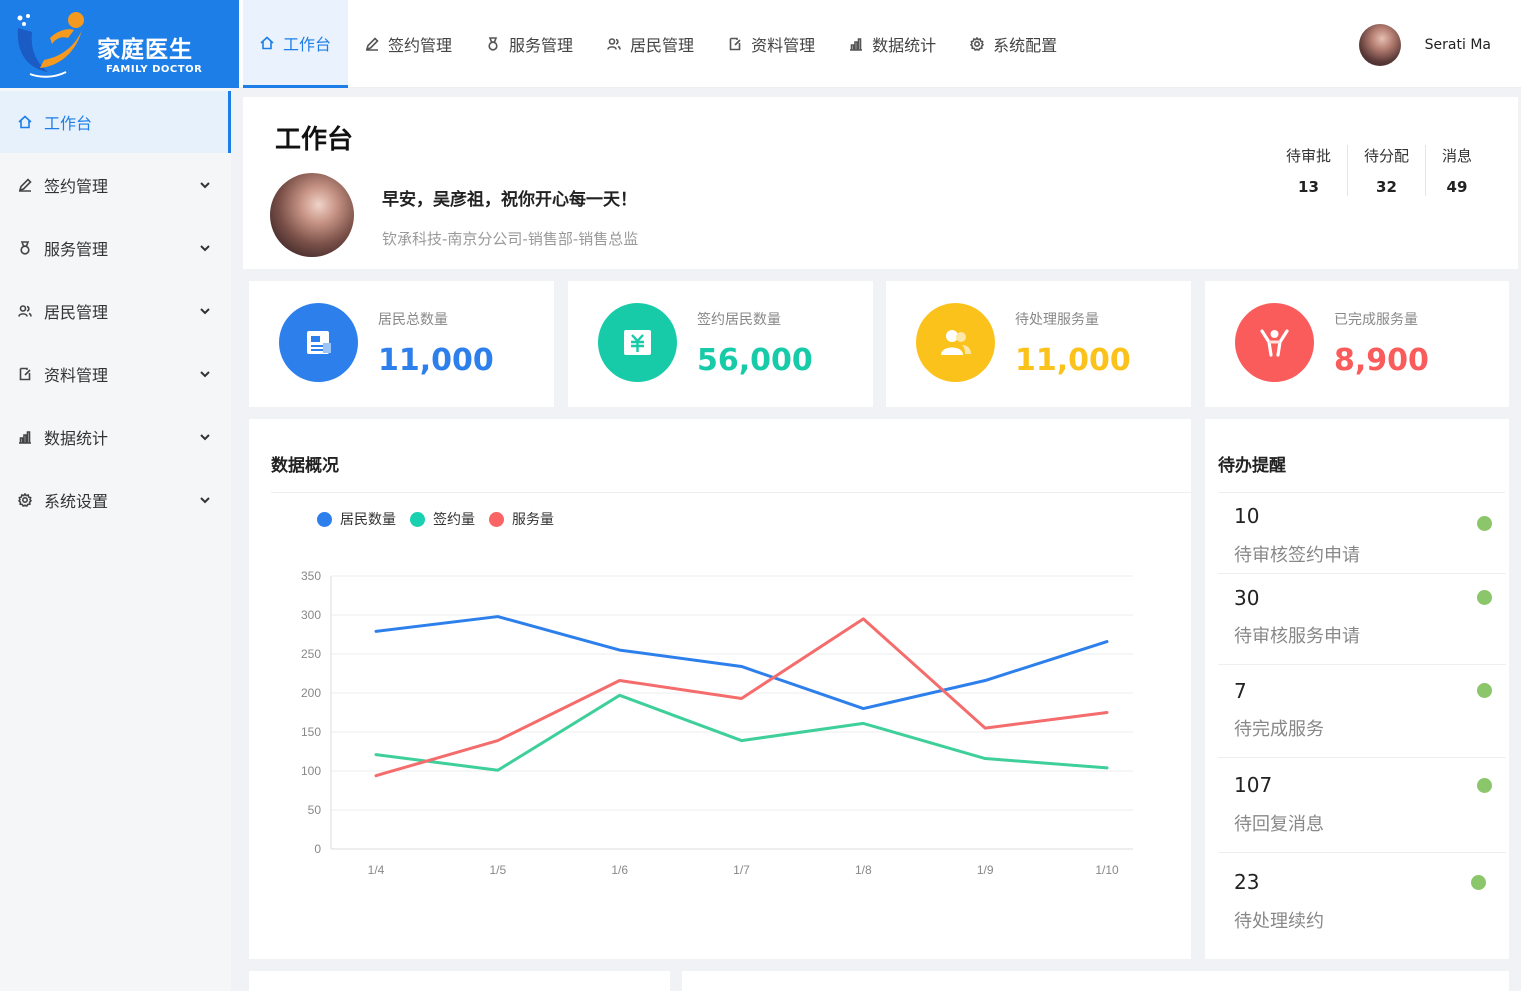  What do you see at coordinates (76, 501) in the screenshot?
I see `sidebar-item-label: 系统设置` at bounding box center [76, 501].